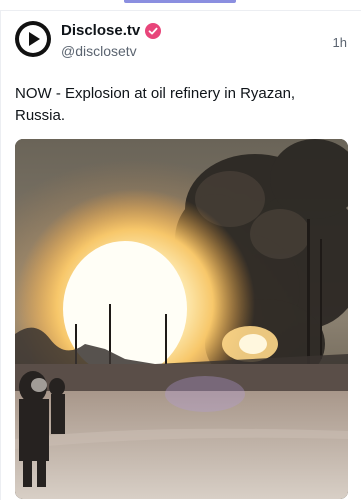 This screenshot has height=500, width=361. I want to click on avatar, so click(33, 39).